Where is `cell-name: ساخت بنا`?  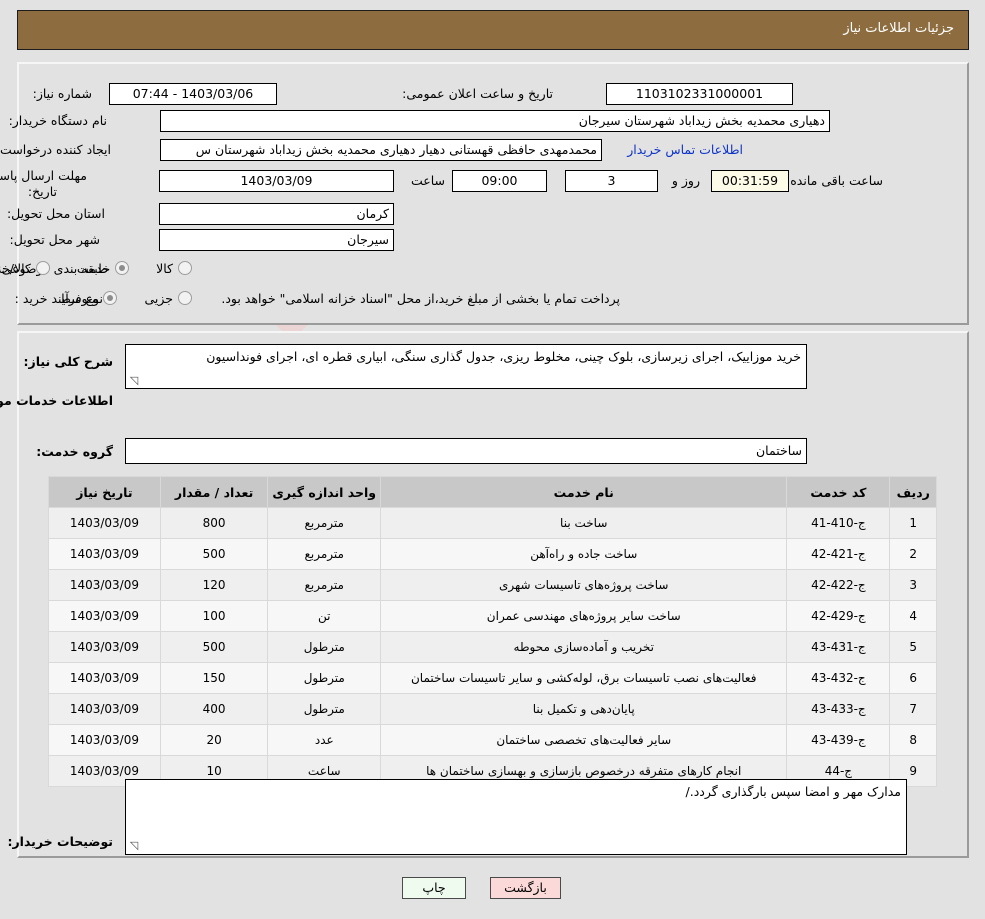 cell-name: ساخت بنا is located at coordinates (584, 523).